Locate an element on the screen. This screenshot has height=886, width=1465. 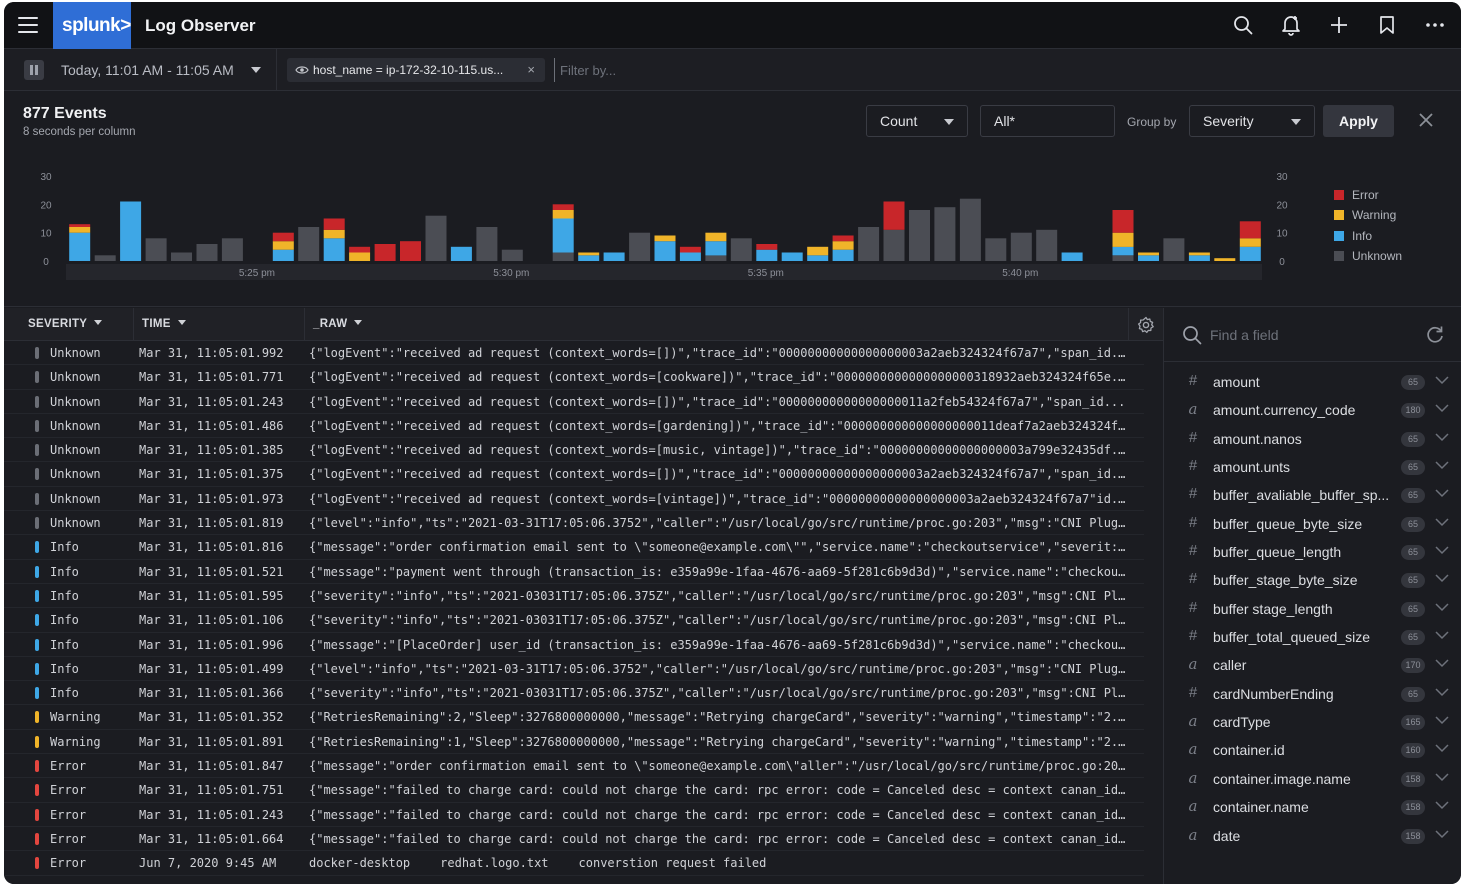
find-field-input is located at coordinates (1315, 335).